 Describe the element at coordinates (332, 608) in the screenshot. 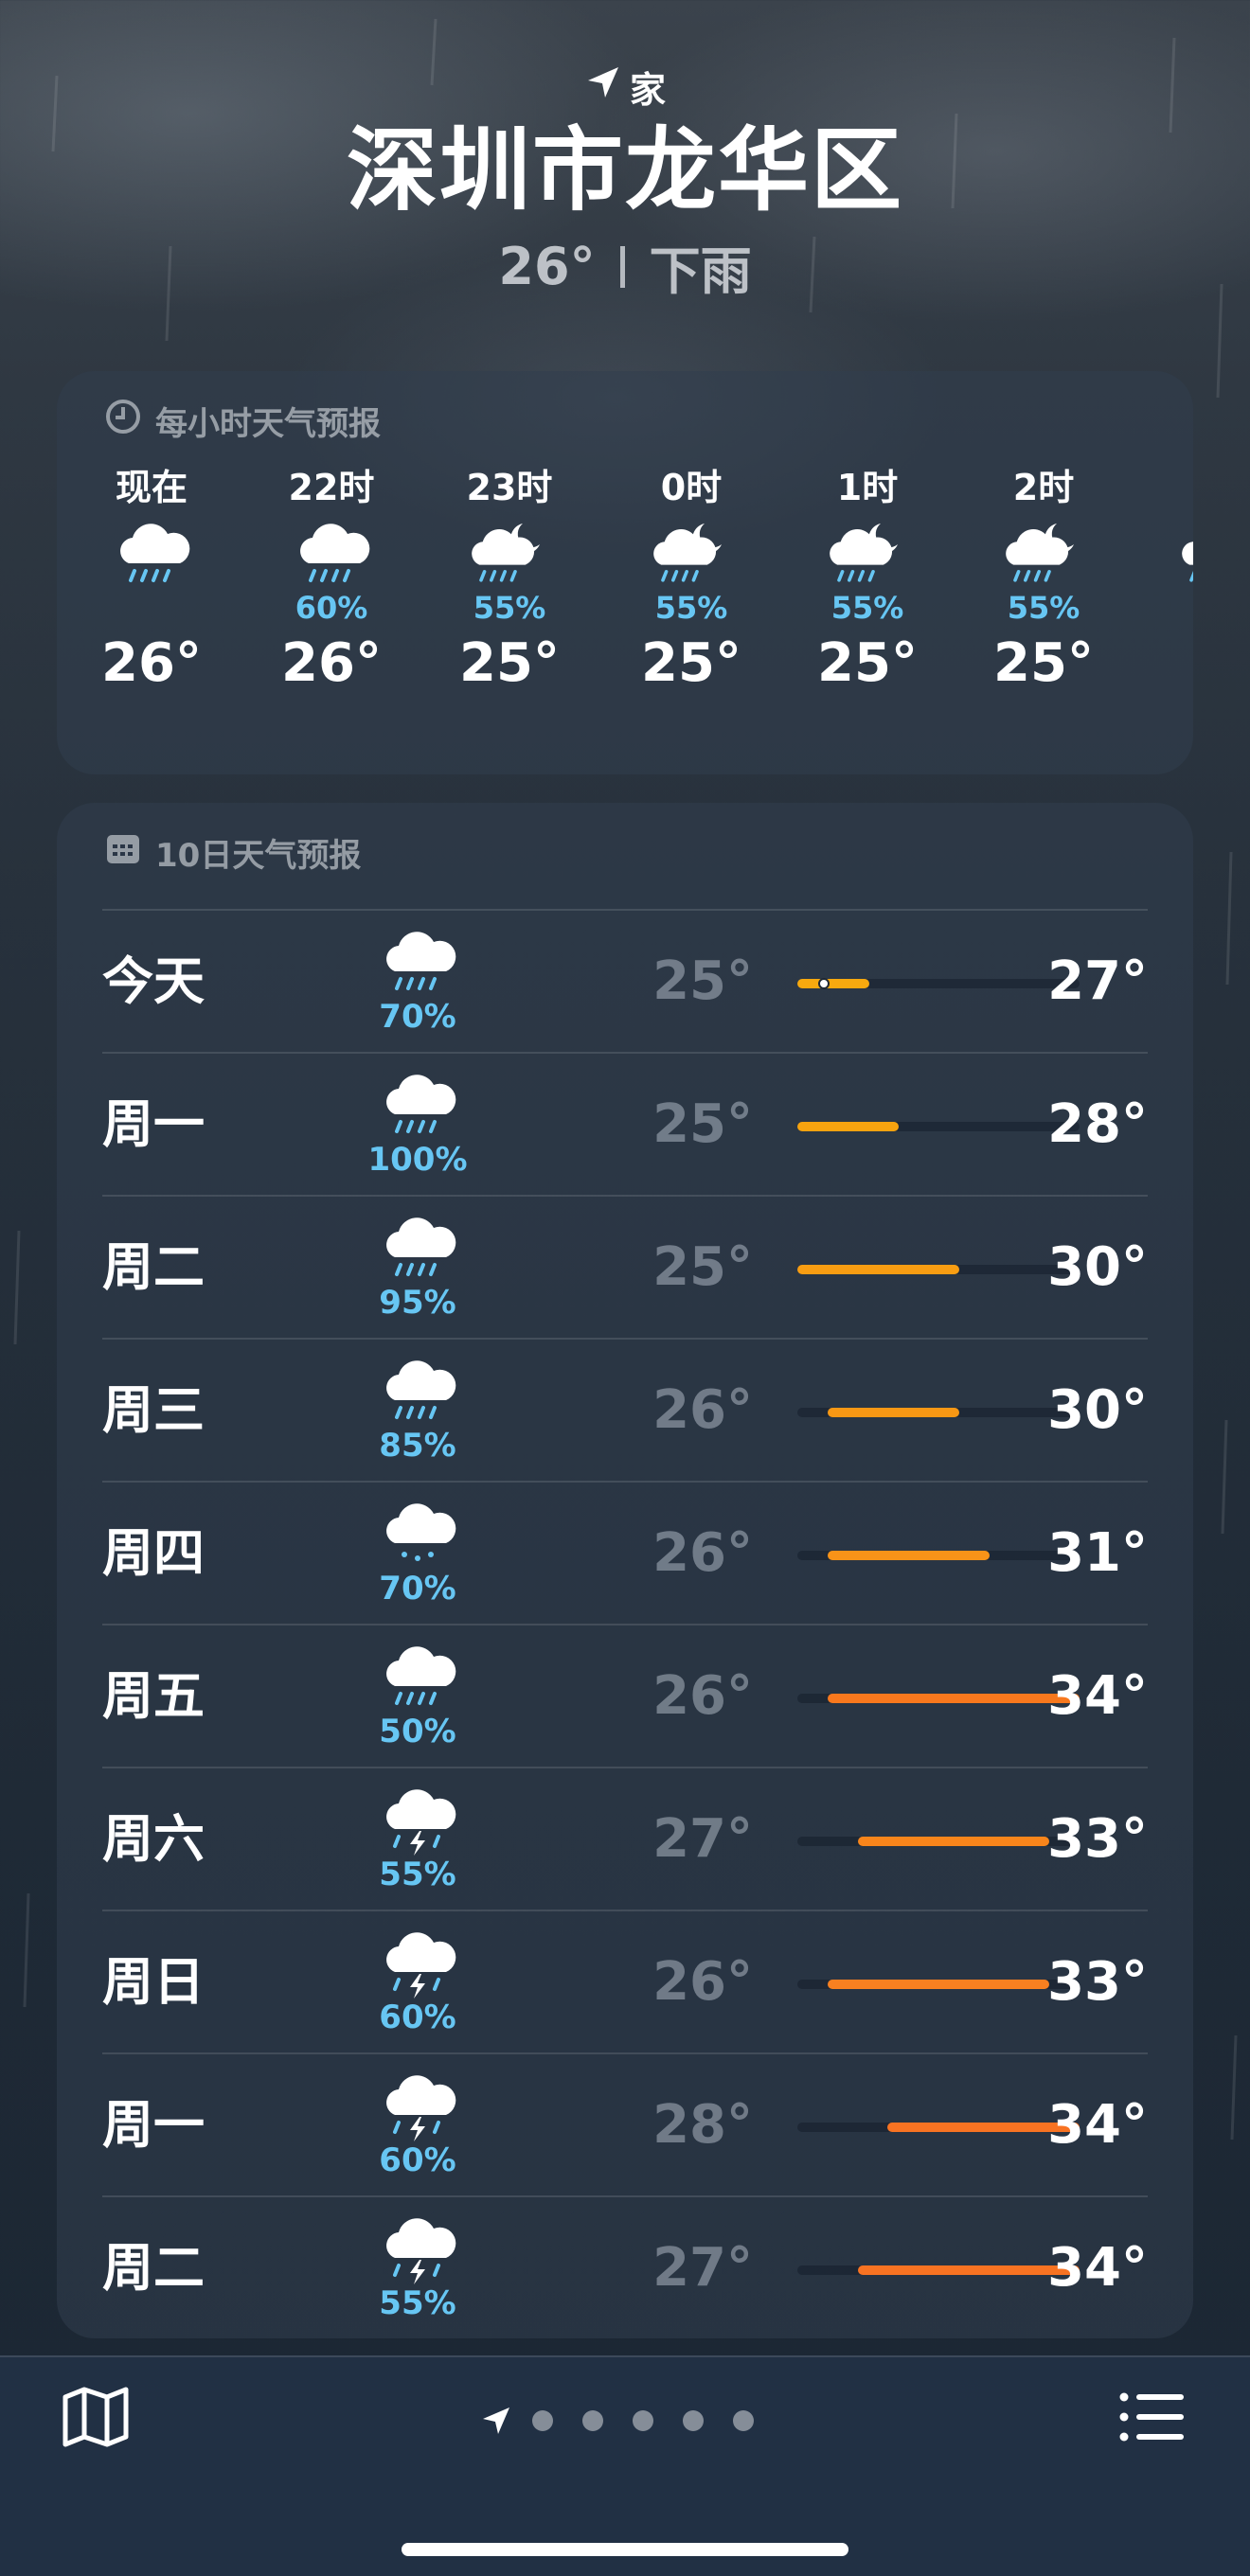

I see `hour-precip: 60%` at that location.